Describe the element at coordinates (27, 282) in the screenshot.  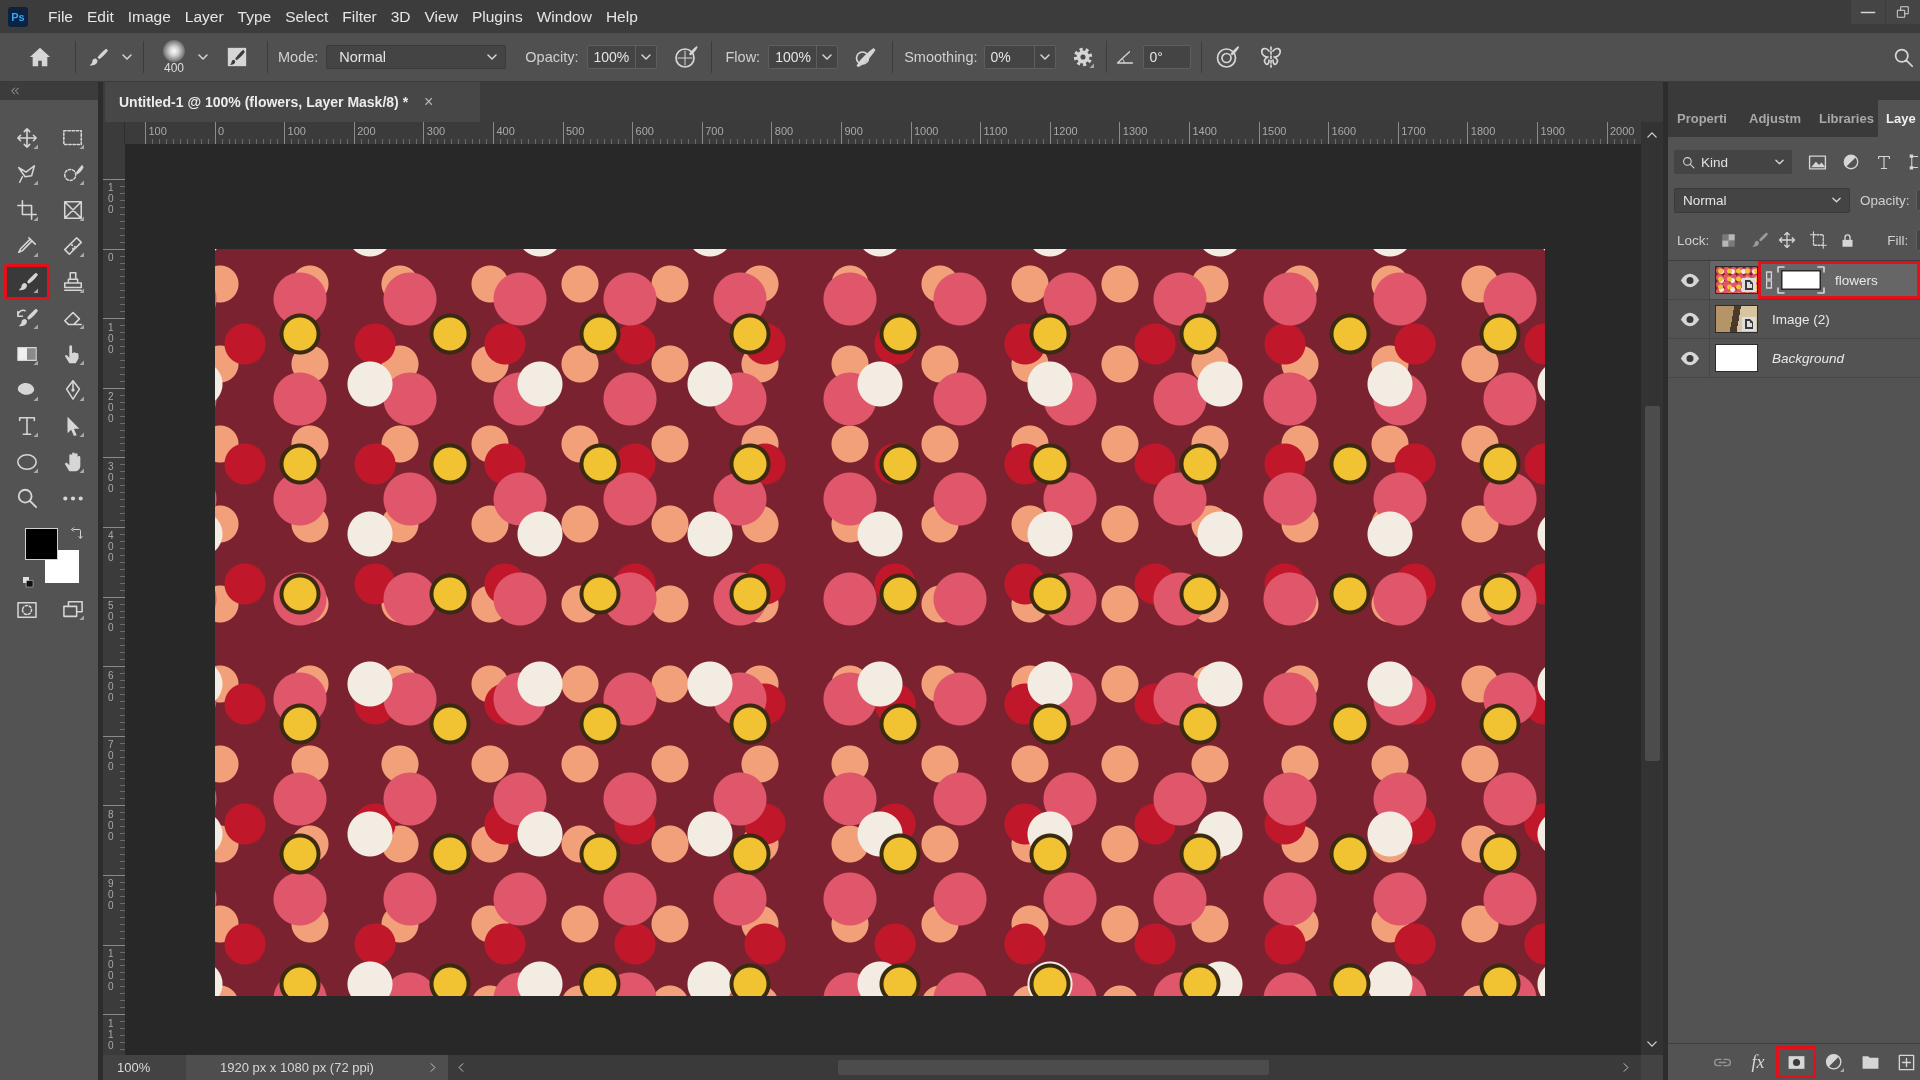
I see `tool-button` at that location.